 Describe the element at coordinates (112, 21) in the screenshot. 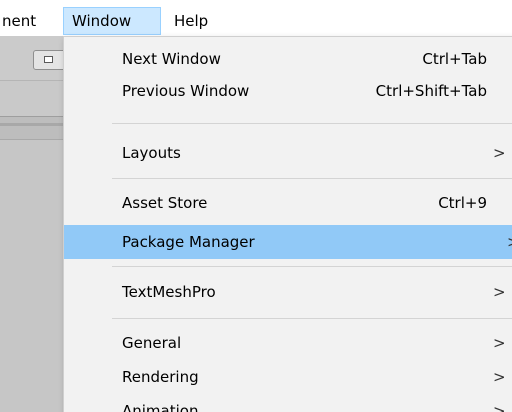

I see `menu-window: Window` at that location.